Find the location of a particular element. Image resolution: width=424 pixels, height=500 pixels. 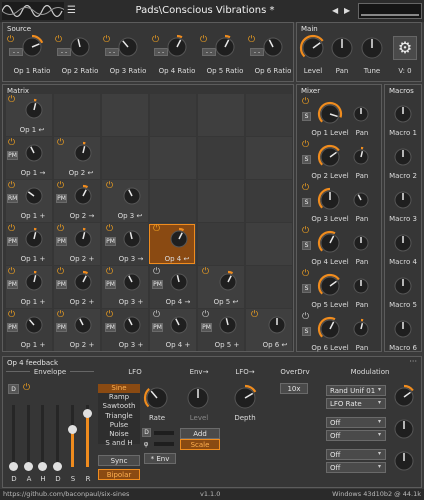

mixer-level-knob-op6 is located at coordinates (330, 329).